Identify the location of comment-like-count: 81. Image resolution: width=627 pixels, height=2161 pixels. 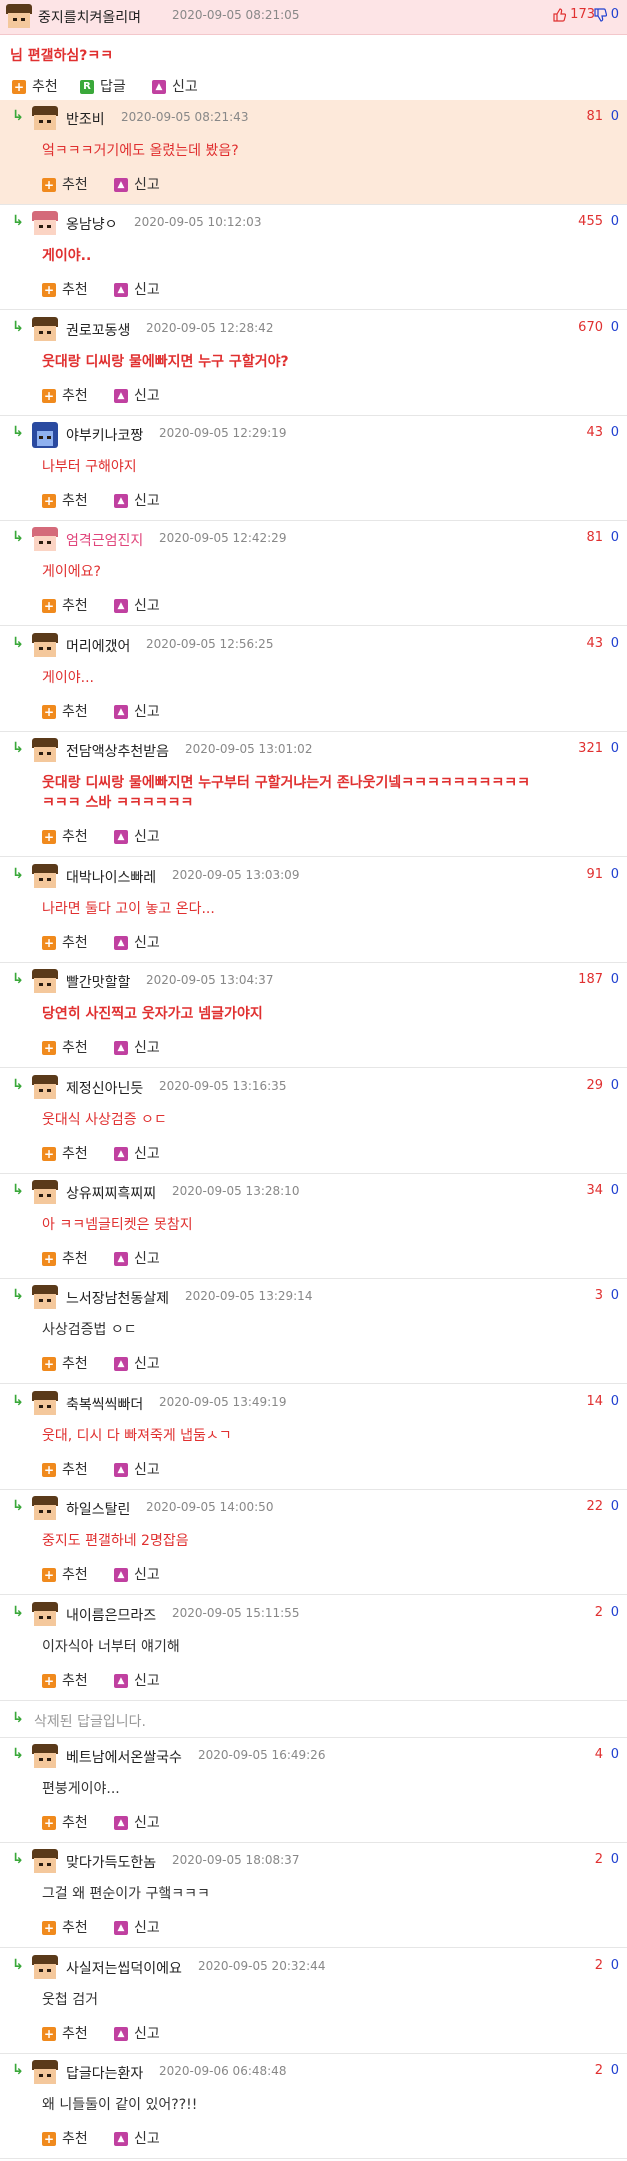
(594, 116).